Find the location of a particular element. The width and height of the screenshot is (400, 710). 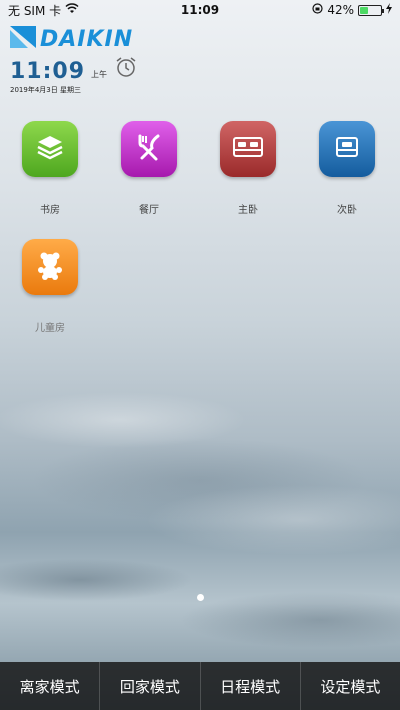

daikin-logo-mark-icon is located at coordinates (23, 39).